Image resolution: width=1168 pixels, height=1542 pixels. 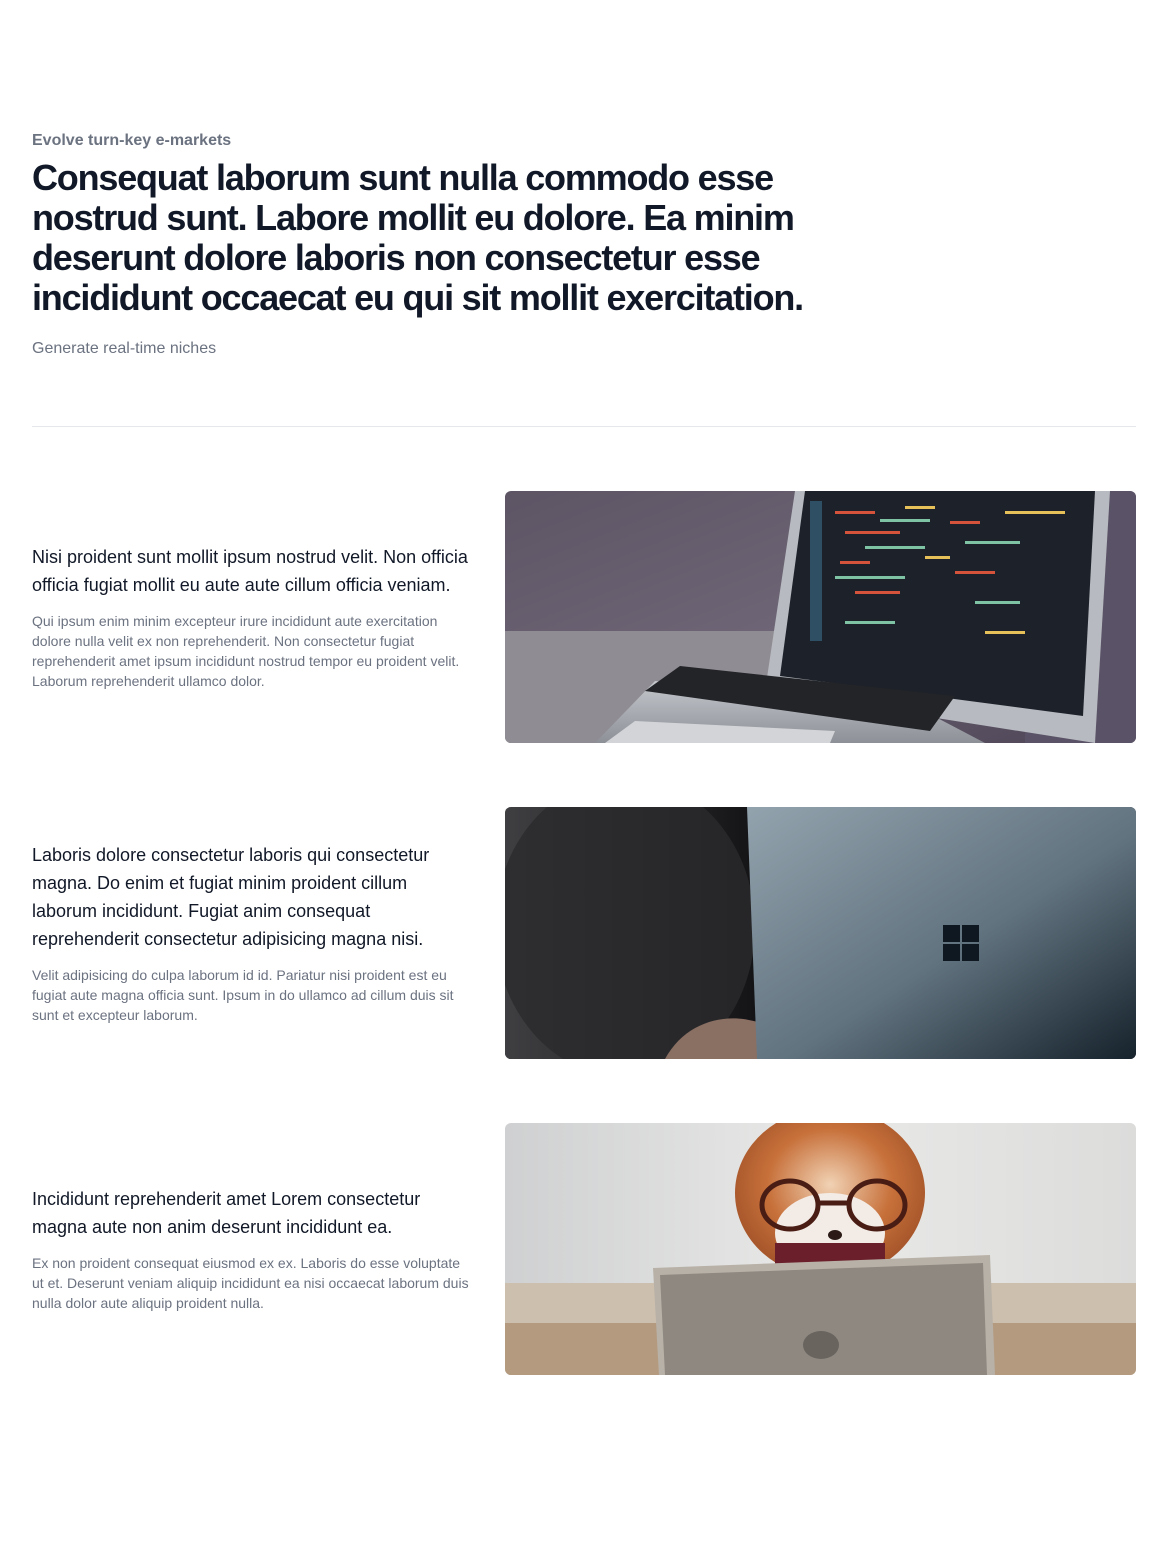 I want to click on surface-laptop-image, so click(x=820, y=933).